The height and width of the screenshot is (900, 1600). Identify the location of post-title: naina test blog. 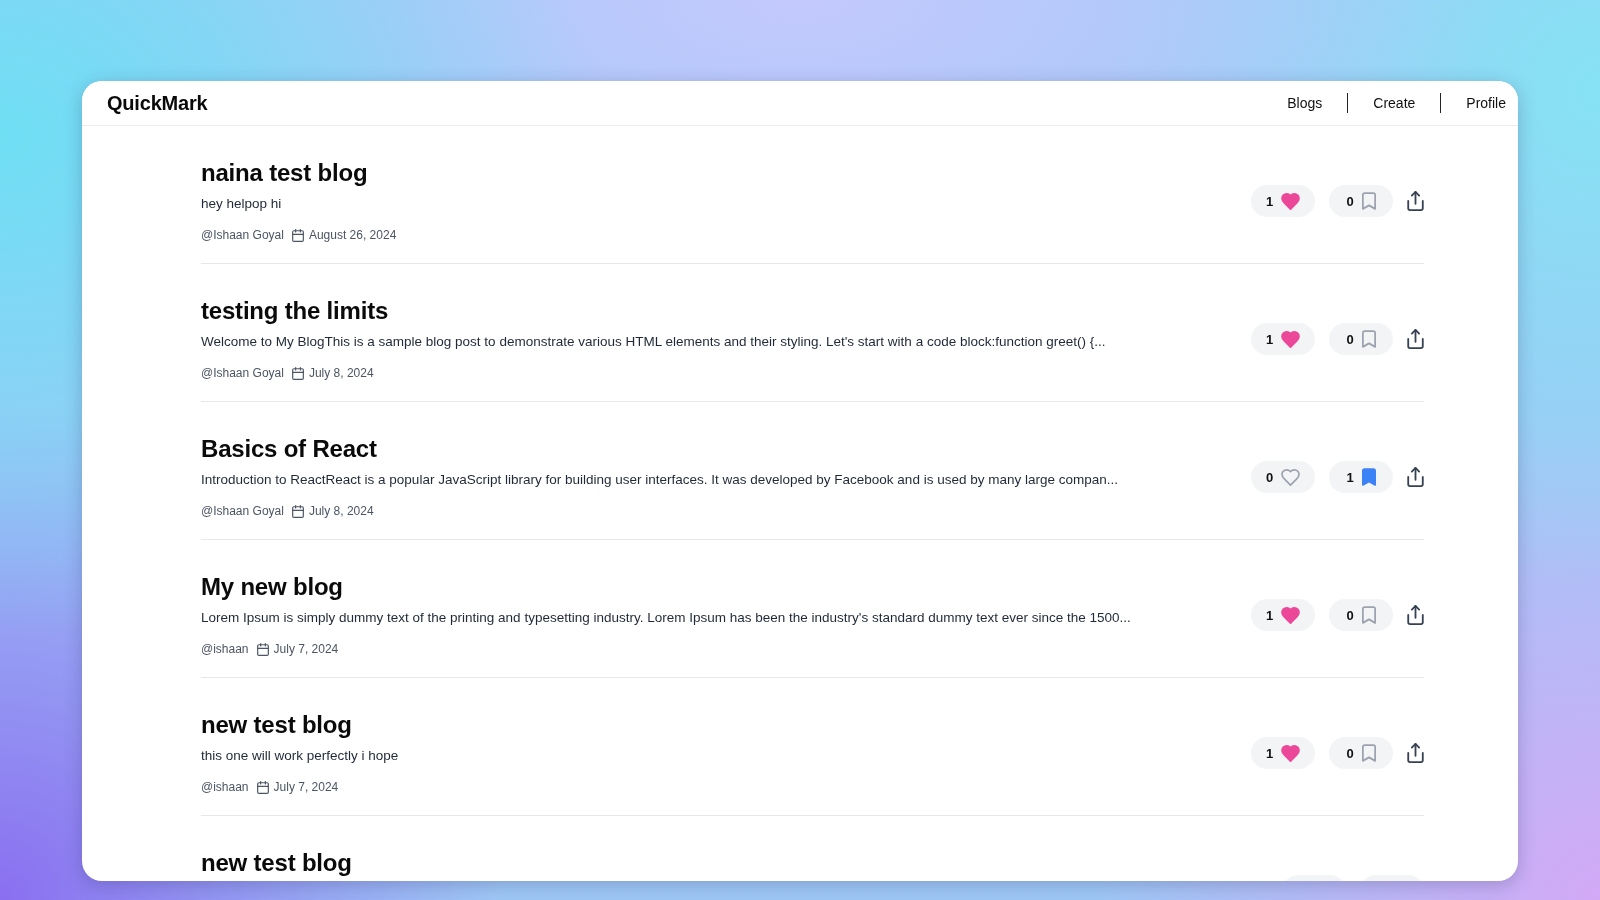
(284, 173).